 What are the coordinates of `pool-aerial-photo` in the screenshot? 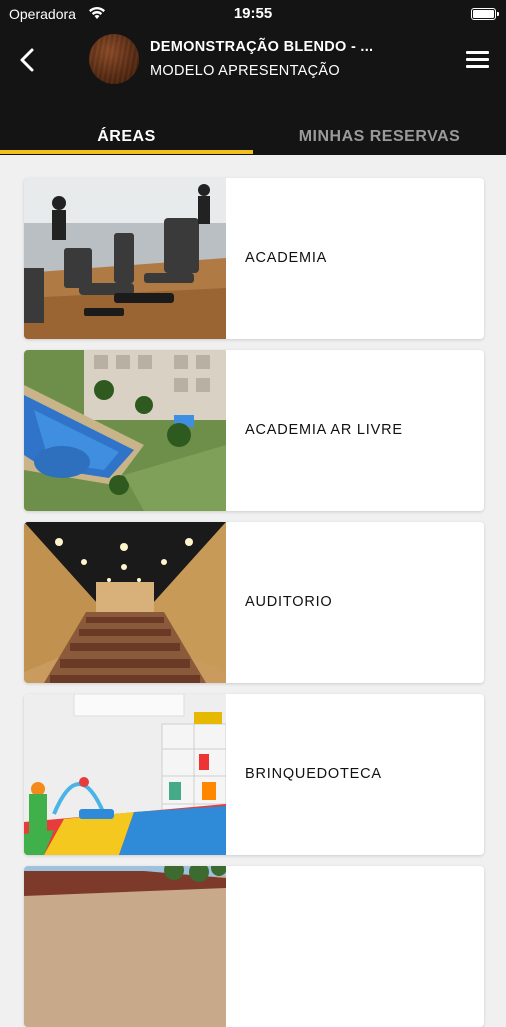 It's located at (125, 430).